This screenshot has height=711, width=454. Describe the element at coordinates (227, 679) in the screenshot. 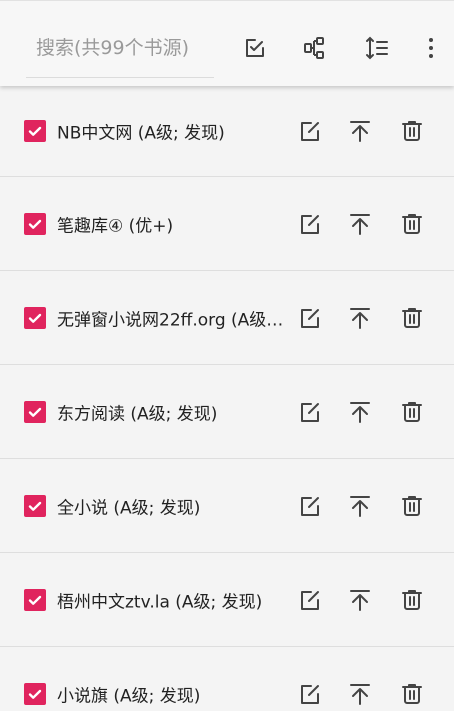

I see `list-item: 小说旗 (A级; 发现)` at that location.